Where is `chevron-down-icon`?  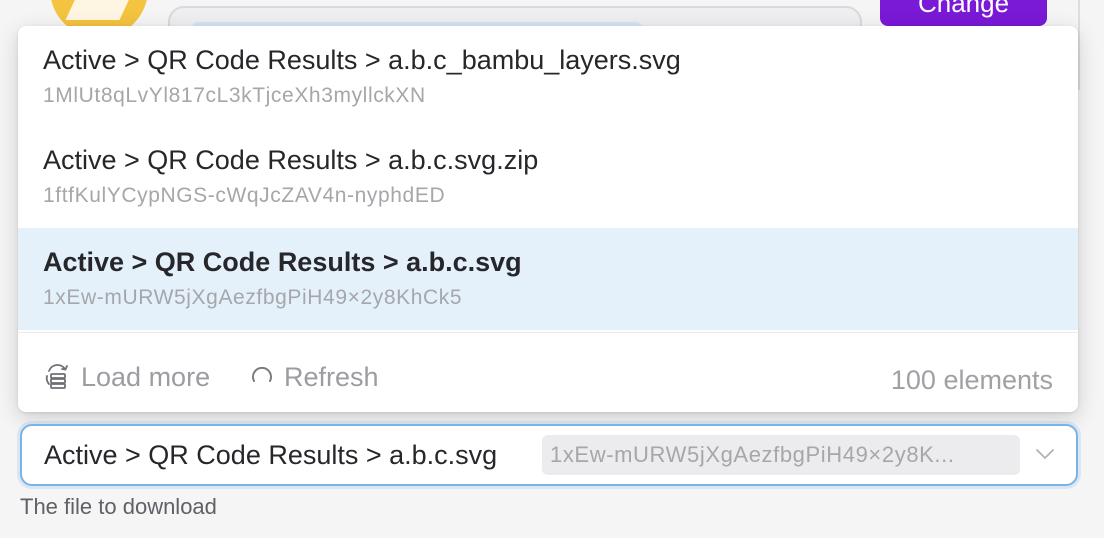
chevron-down-icon is located at coordinates (1045, 454).